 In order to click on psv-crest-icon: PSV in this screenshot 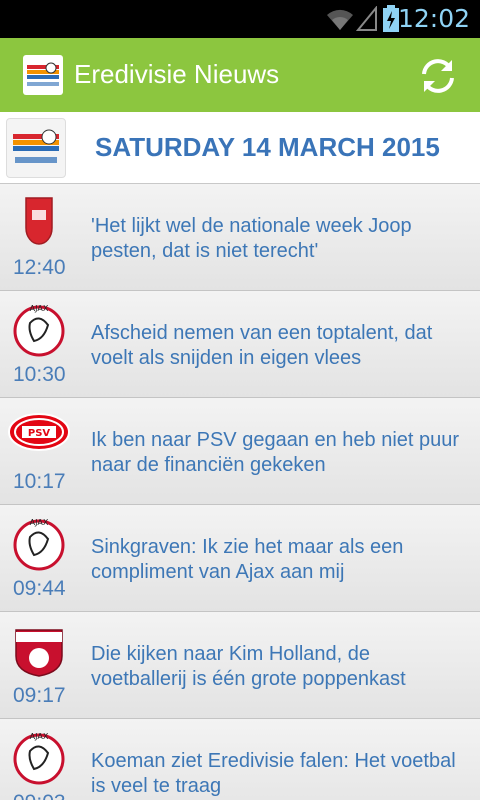, I will do `click(39, 432)`.